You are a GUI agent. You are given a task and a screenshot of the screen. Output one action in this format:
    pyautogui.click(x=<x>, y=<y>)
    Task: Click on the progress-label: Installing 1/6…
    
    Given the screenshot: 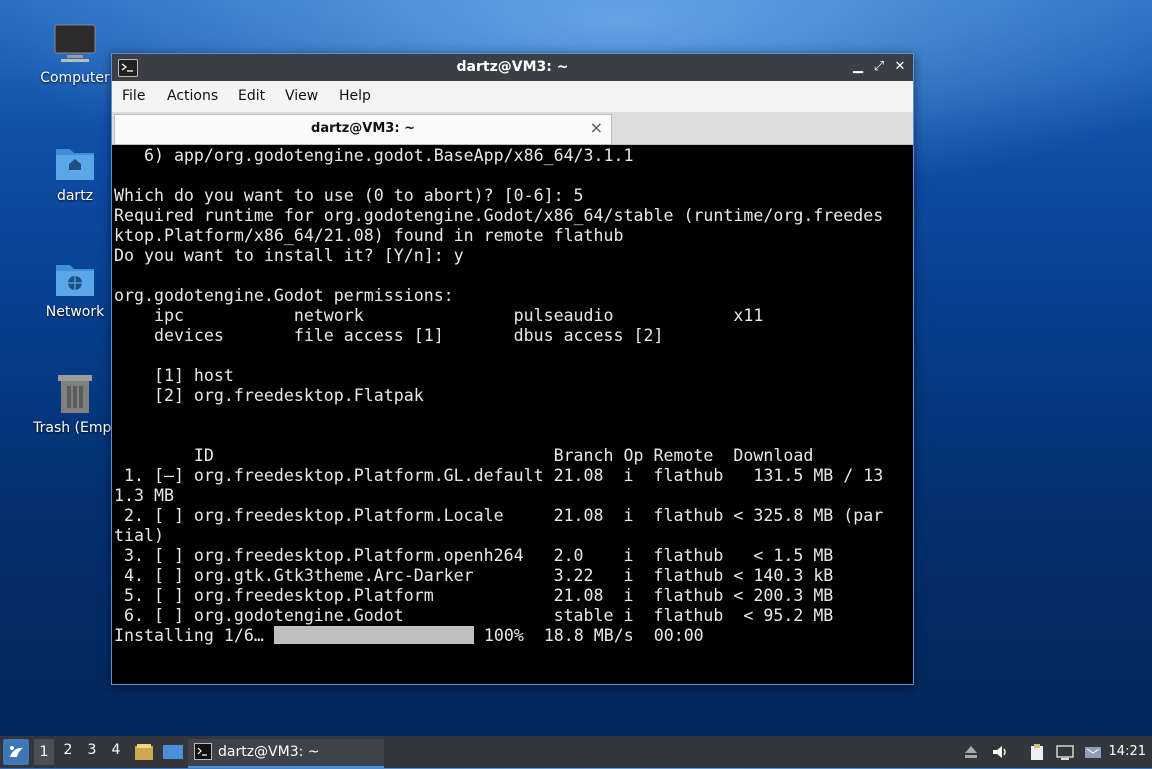 What is the action you would take?
    pyautogui.click(x=189, y=635)
    